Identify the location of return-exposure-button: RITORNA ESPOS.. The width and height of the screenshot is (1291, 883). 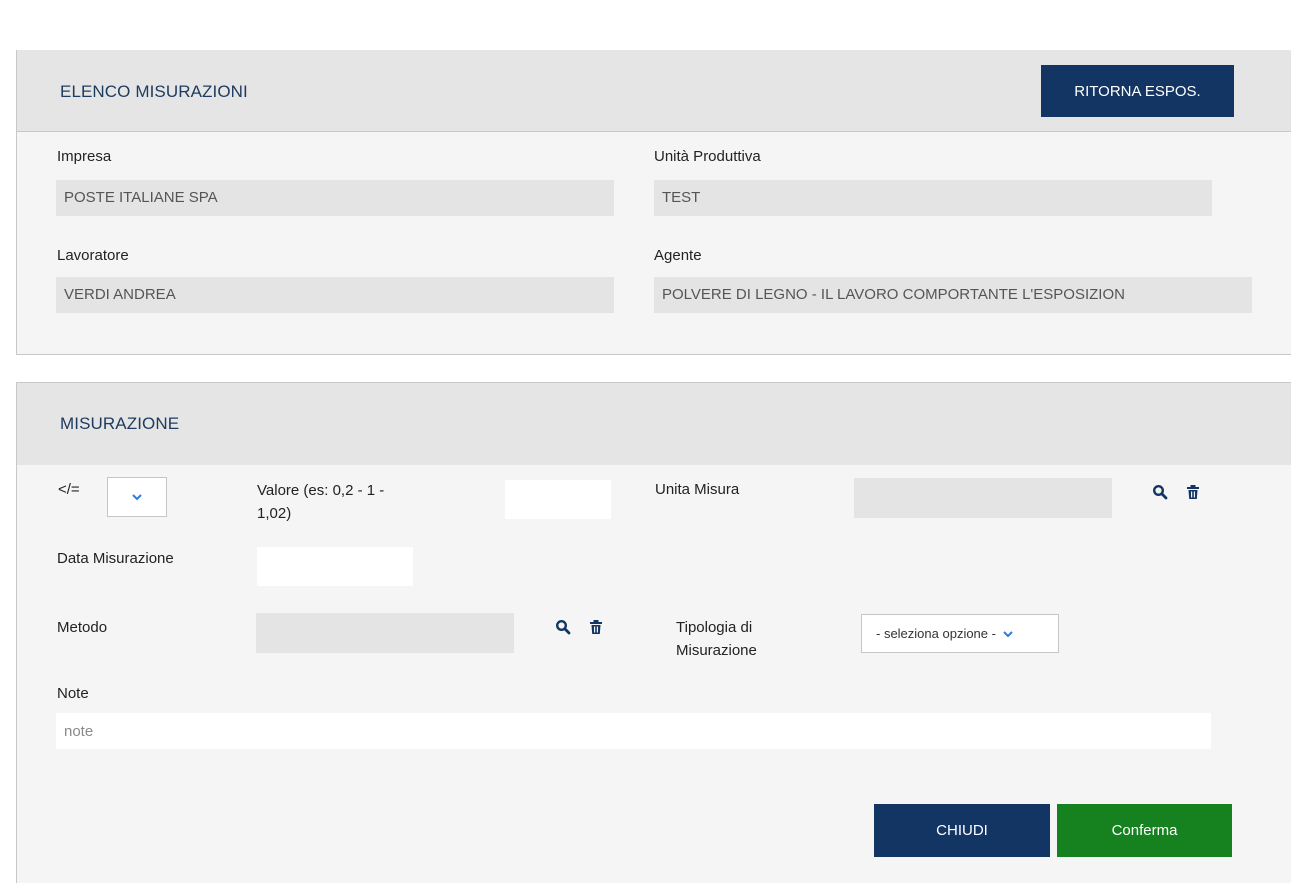
(1137, 91).